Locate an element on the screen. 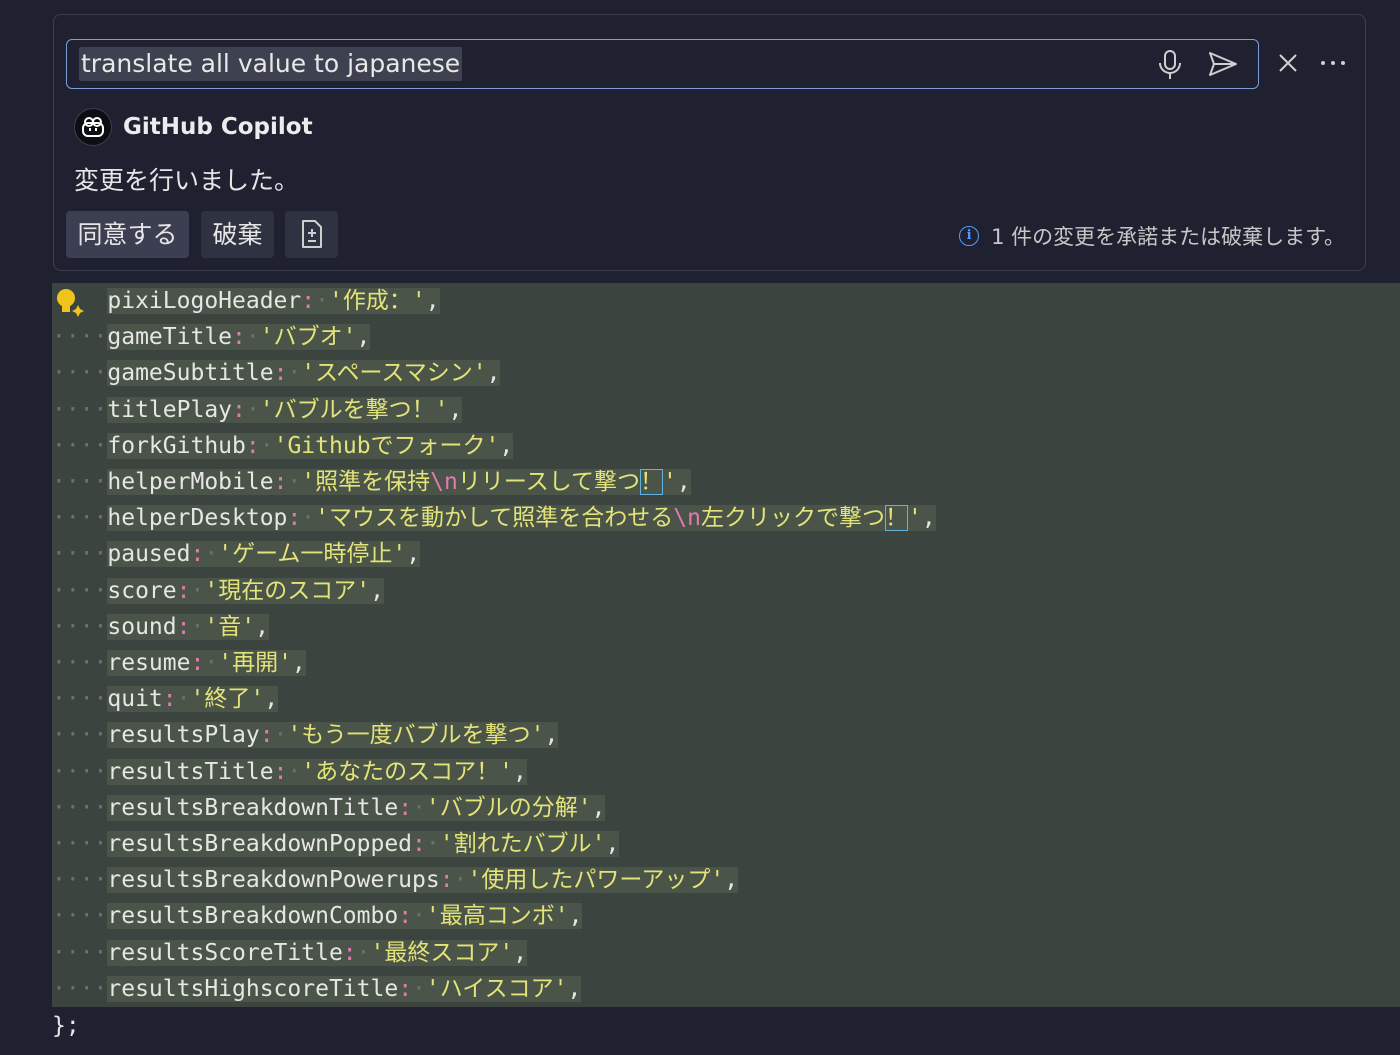  object-key: resultsTitle is located at coordinates (190, 771).